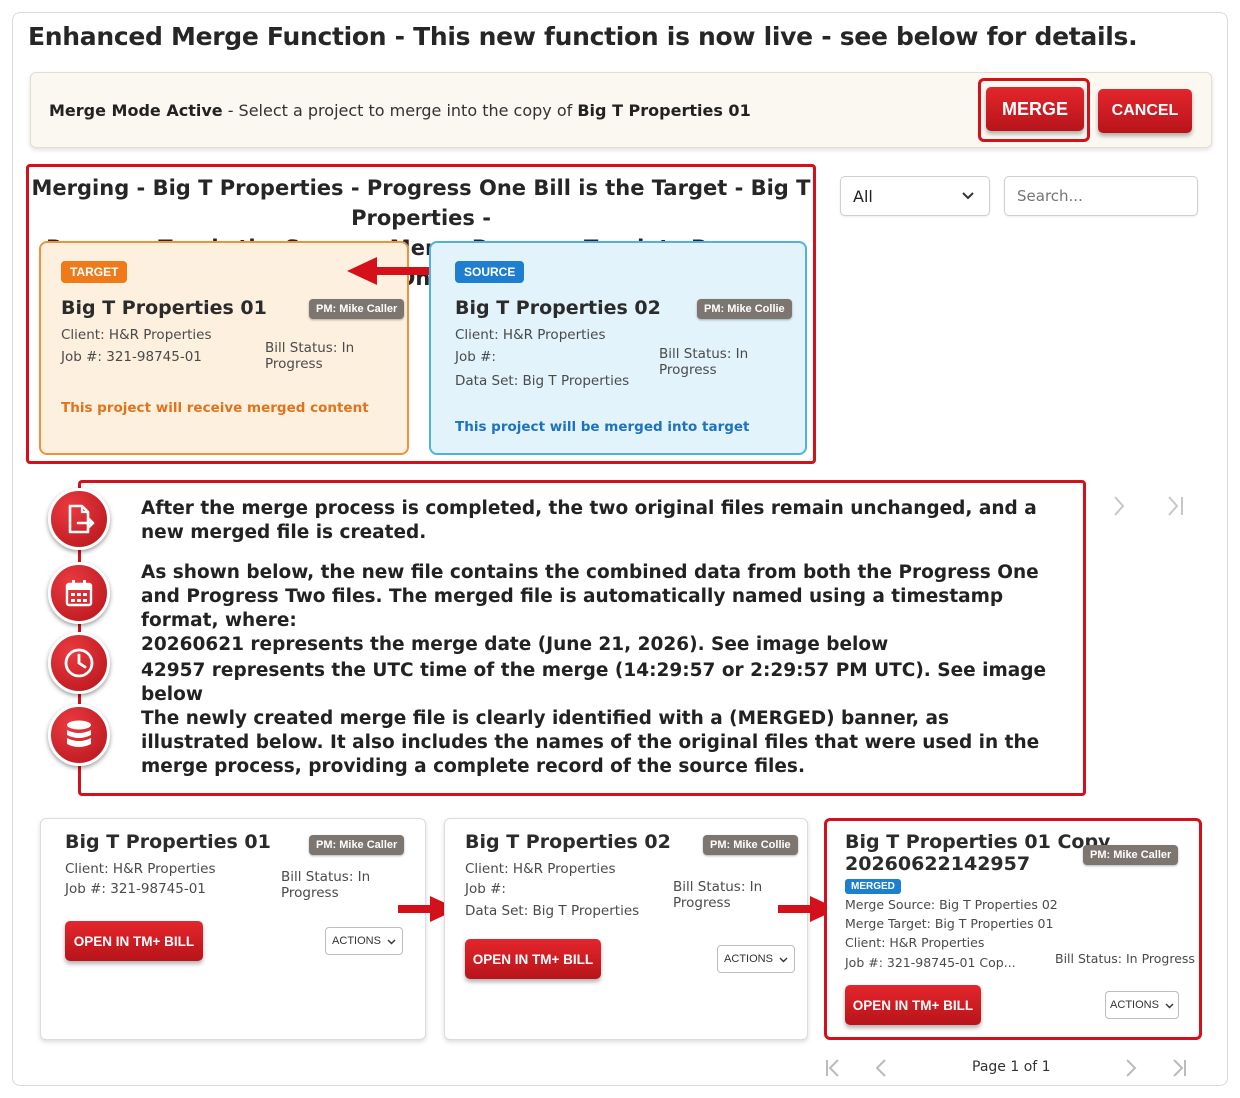  What do you see at coordinates (1035, 109) in the screenshot?
I see `merge-button: MERGE` at bounding box center [1035, 109].